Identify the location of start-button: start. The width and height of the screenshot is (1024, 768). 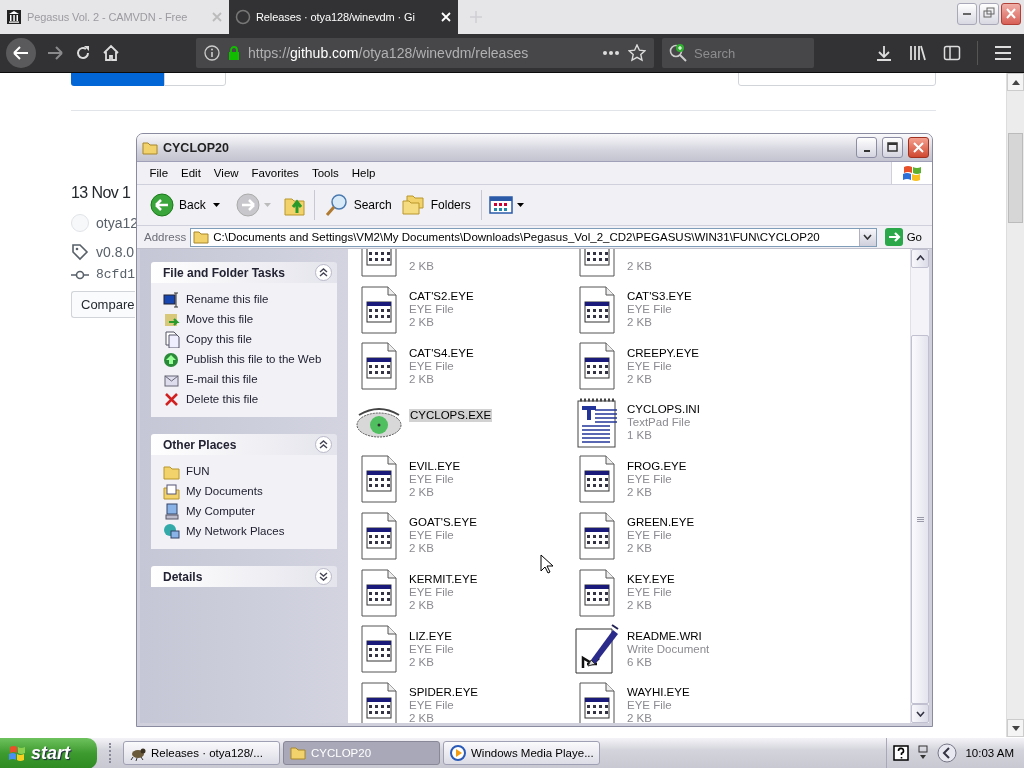
(48, 752).